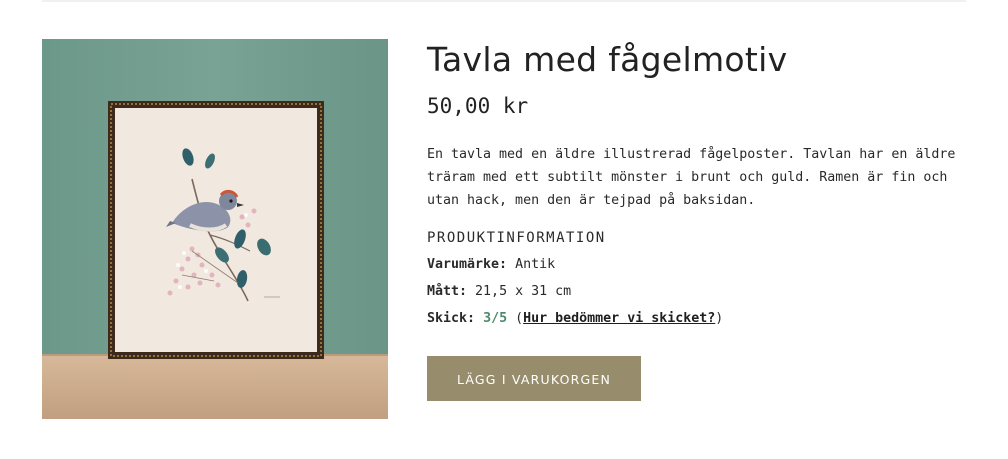  What do you see at coordinates (699, 292) in the screenshot?
I see `size-row: Mått: 21,5 x 31 cm` at bounding box center [699, 292].